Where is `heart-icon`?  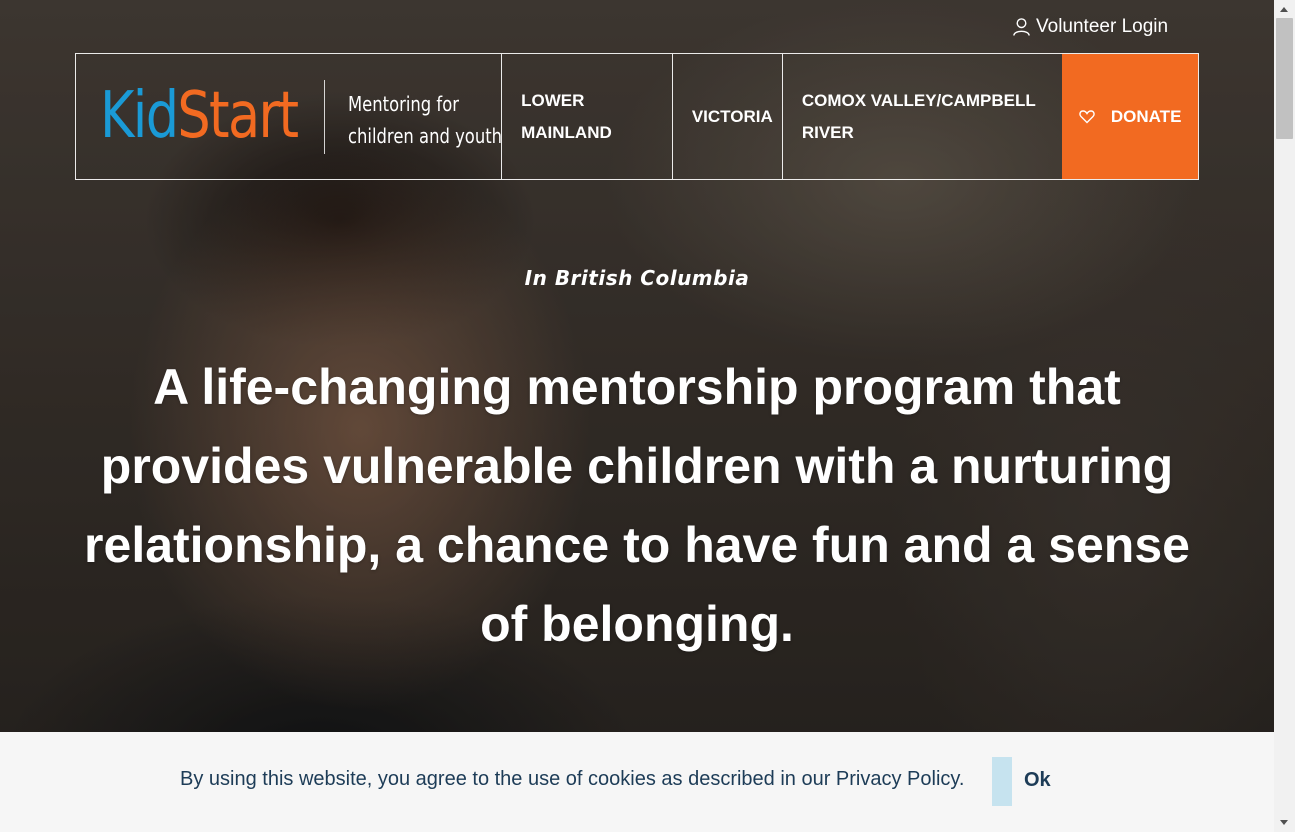
heart-icon is located at coordinates (1087, 117).